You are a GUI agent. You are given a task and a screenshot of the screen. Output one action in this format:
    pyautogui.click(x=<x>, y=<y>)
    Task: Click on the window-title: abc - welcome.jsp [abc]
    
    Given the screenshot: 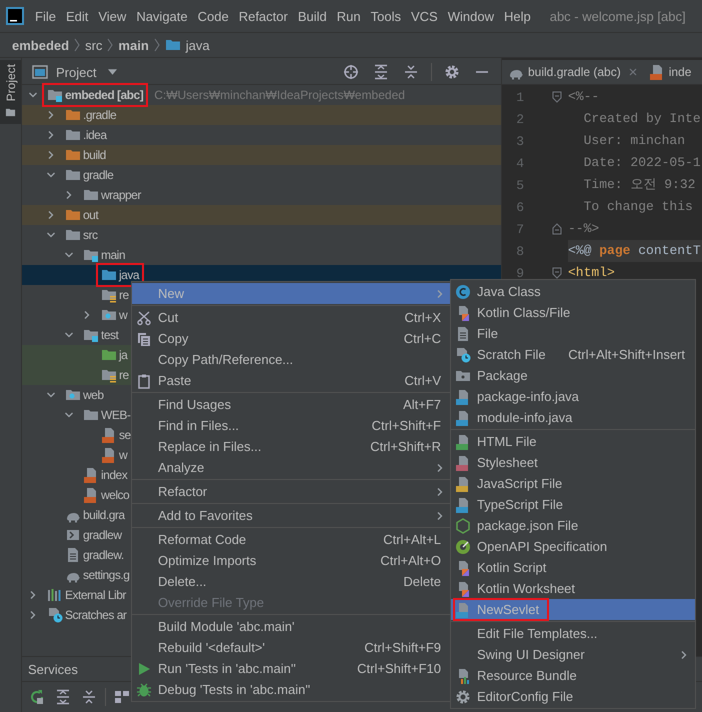 What is the action you would take?
    pyautogui.click(x=618, y=16)
    